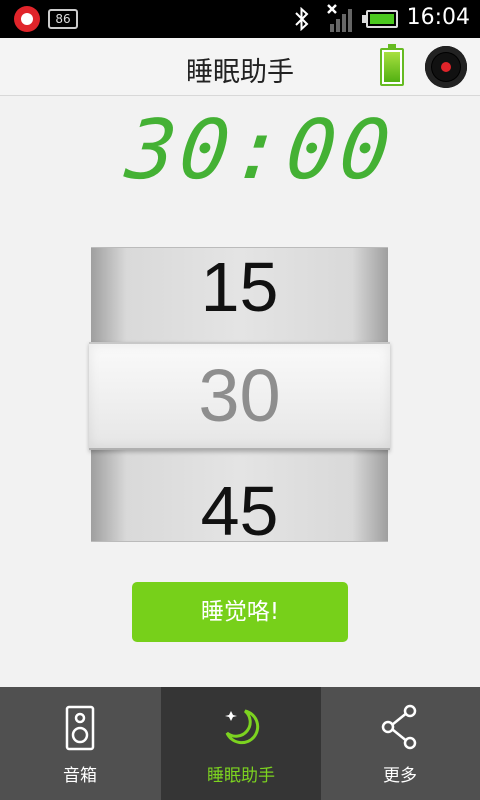  Describe the element at coordinates (260, 150) in the screenshot. I see `timer-display: 30:00` at that location.